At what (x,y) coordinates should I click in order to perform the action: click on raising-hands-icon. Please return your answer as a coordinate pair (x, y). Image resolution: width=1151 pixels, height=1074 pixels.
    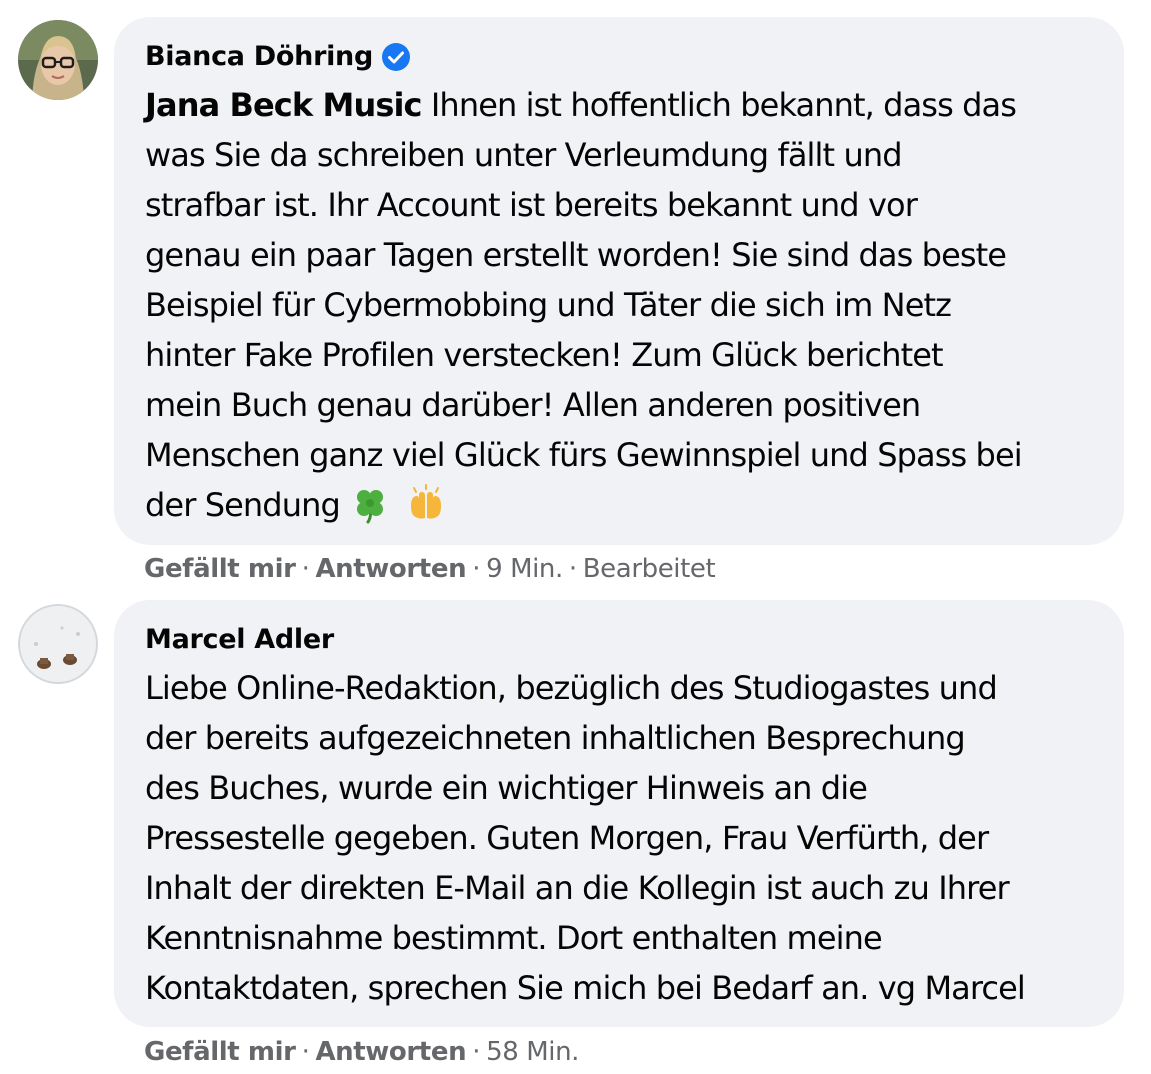
    Looking at the image, I should click on (425, 501).